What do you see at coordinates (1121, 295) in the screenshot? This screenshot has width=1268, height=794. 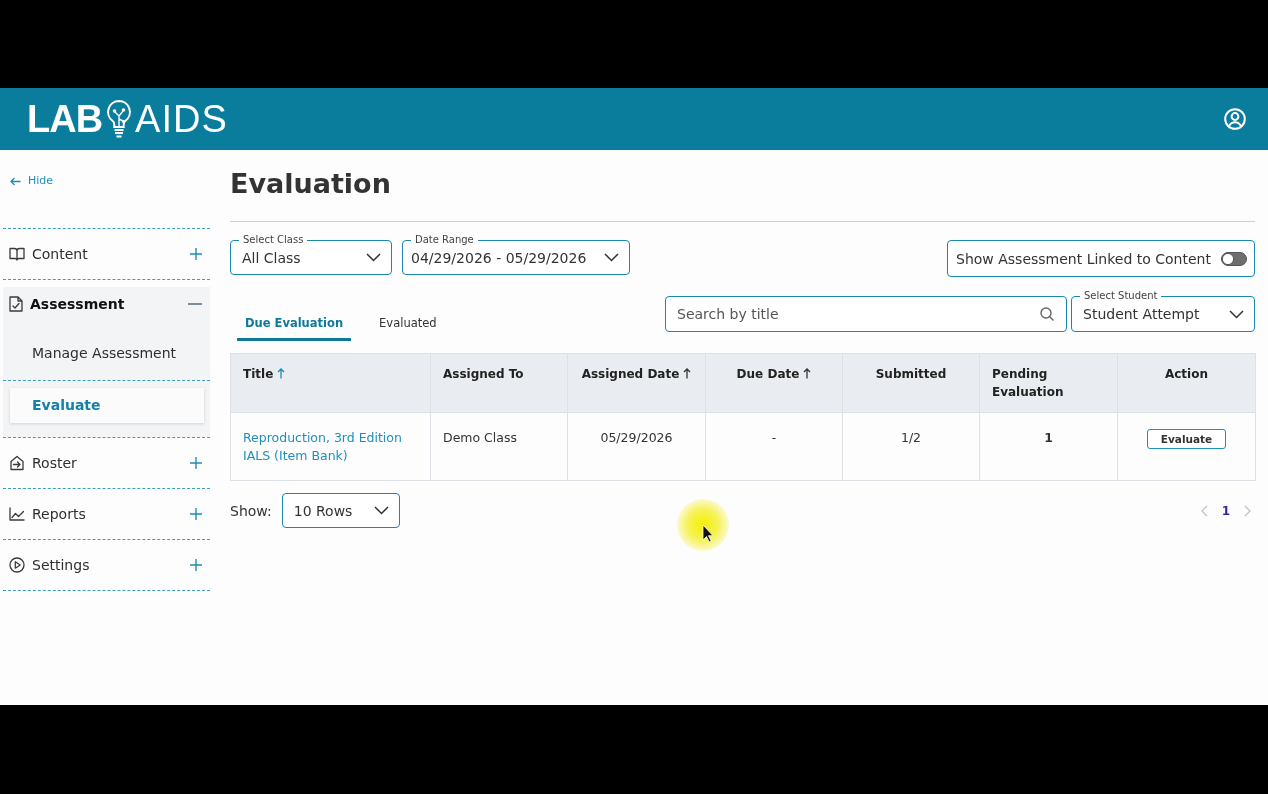 I see `field-label: Select Student` at bounding box center [1121, 295].